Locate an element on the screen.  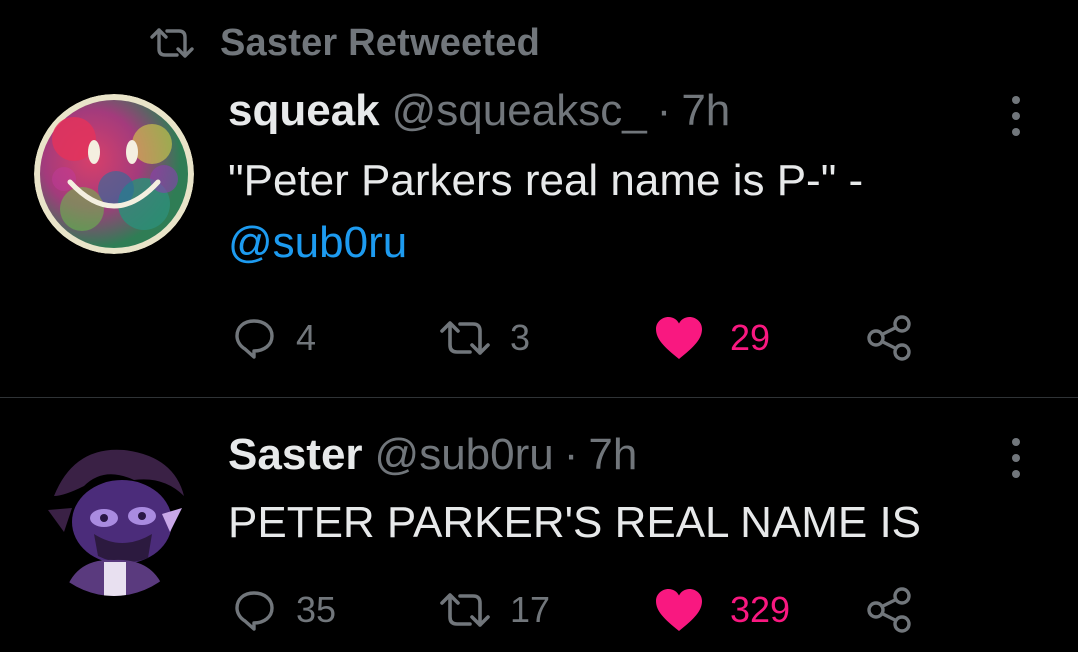
retweet-banner-label: Saster Retweeted is located at coordinates (380, 42).